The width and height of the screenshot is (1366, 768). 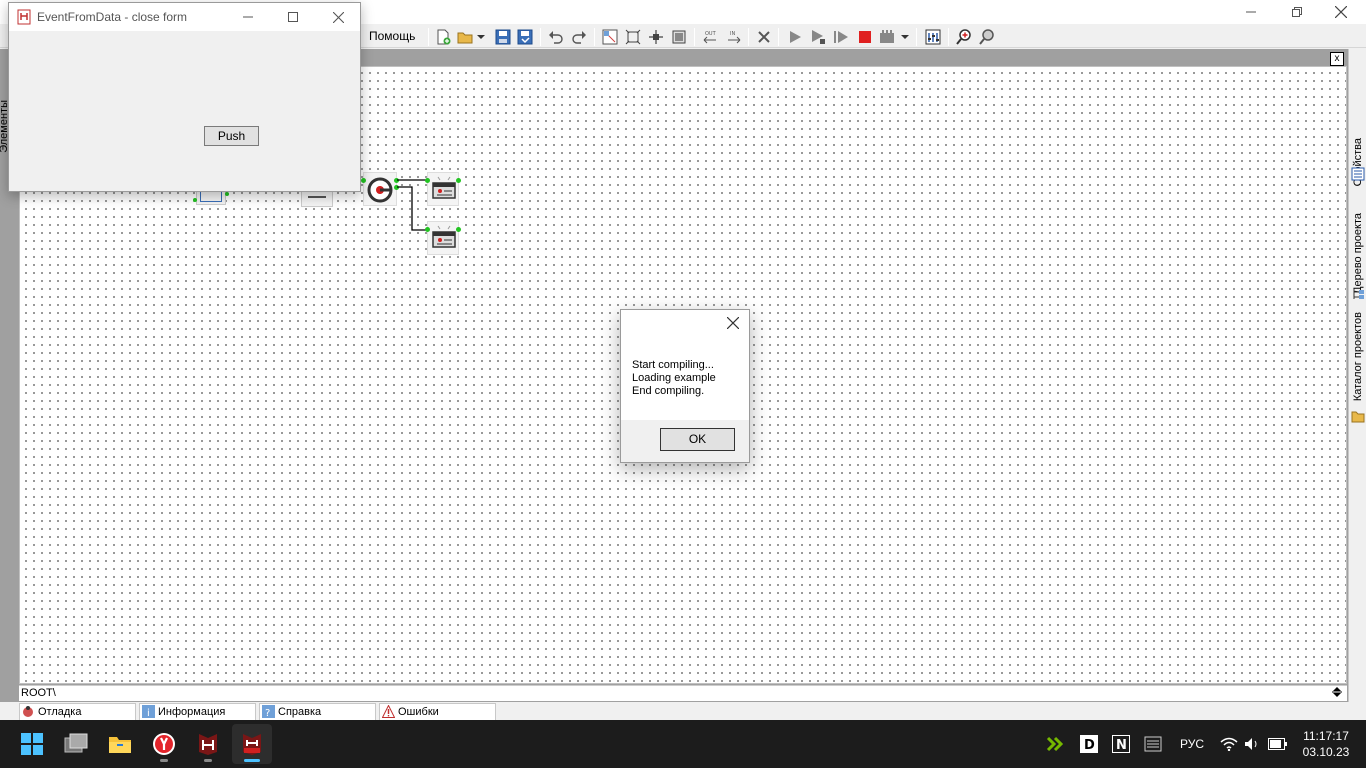 What do you see at coordinates (1153, 744) in the screenshot?
I see `keyboard-tray-icon` at bounding box center [1153, 744].